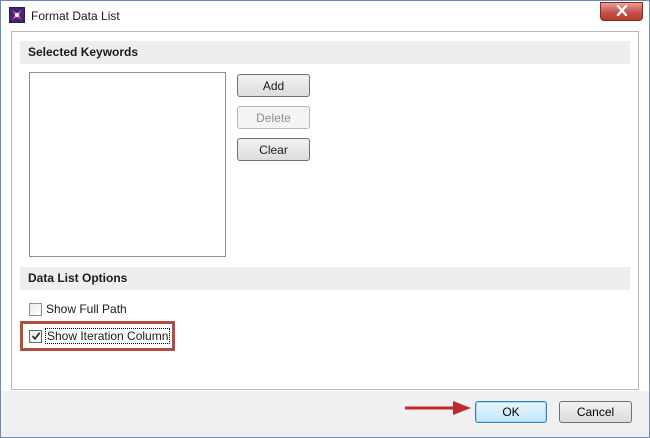  I want to click on show-iteration-column-checkbox, so click(35, 336).